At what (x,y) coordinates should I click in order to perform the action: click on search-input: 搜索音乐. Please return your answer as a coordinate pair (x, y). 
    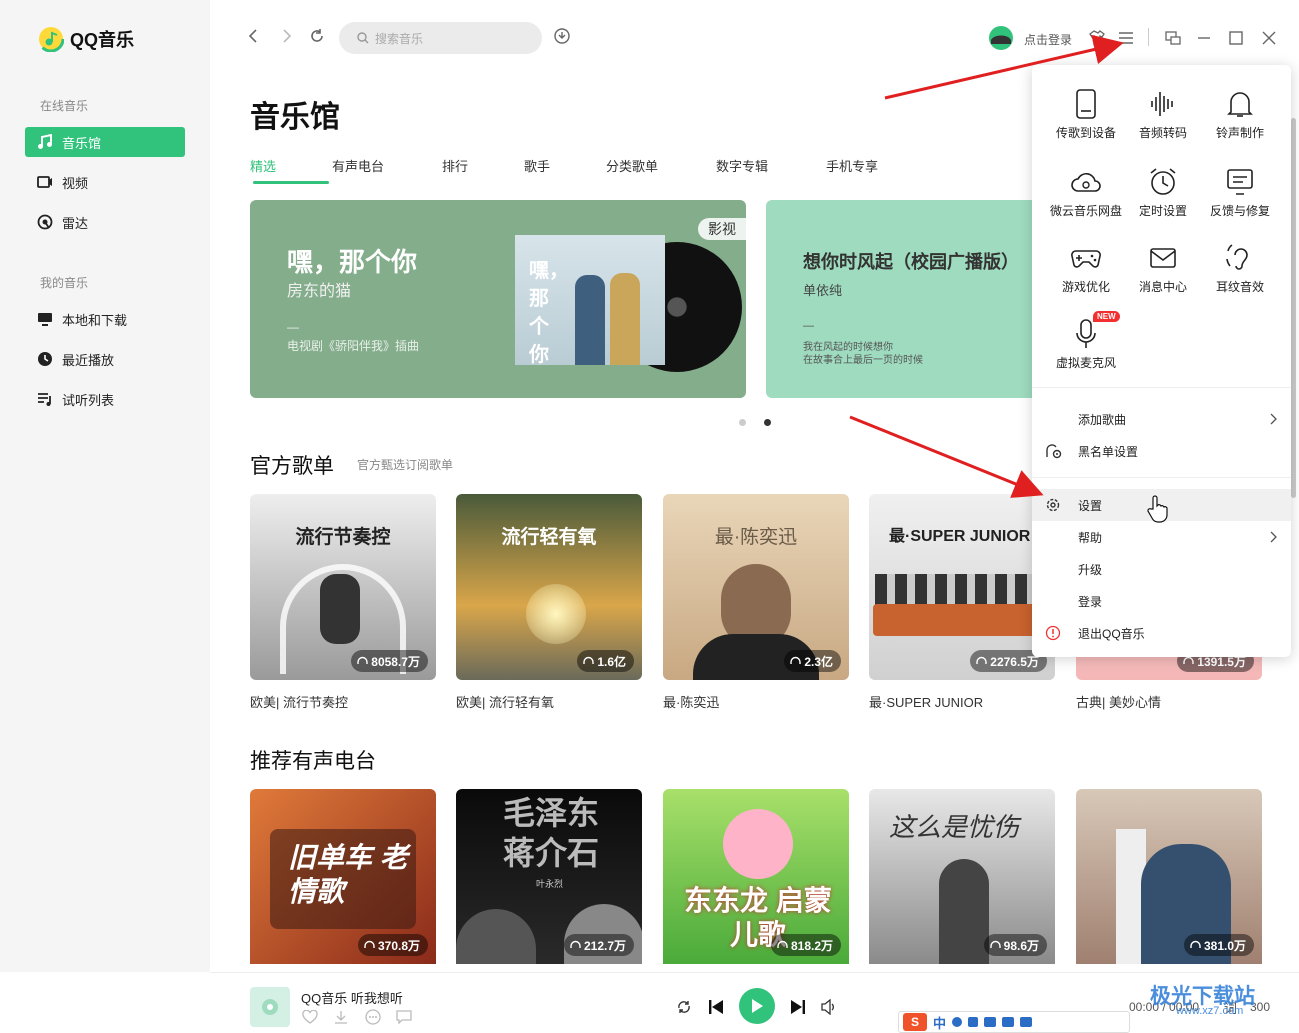
    Looking at the image, I should click on (440, 38).